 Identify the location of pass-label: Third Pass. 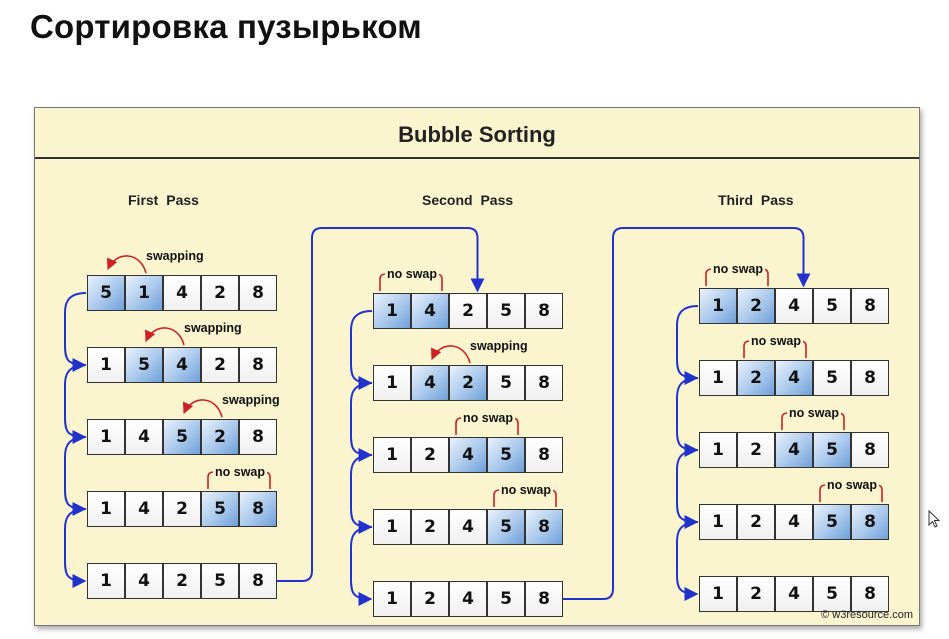
(756, 200).